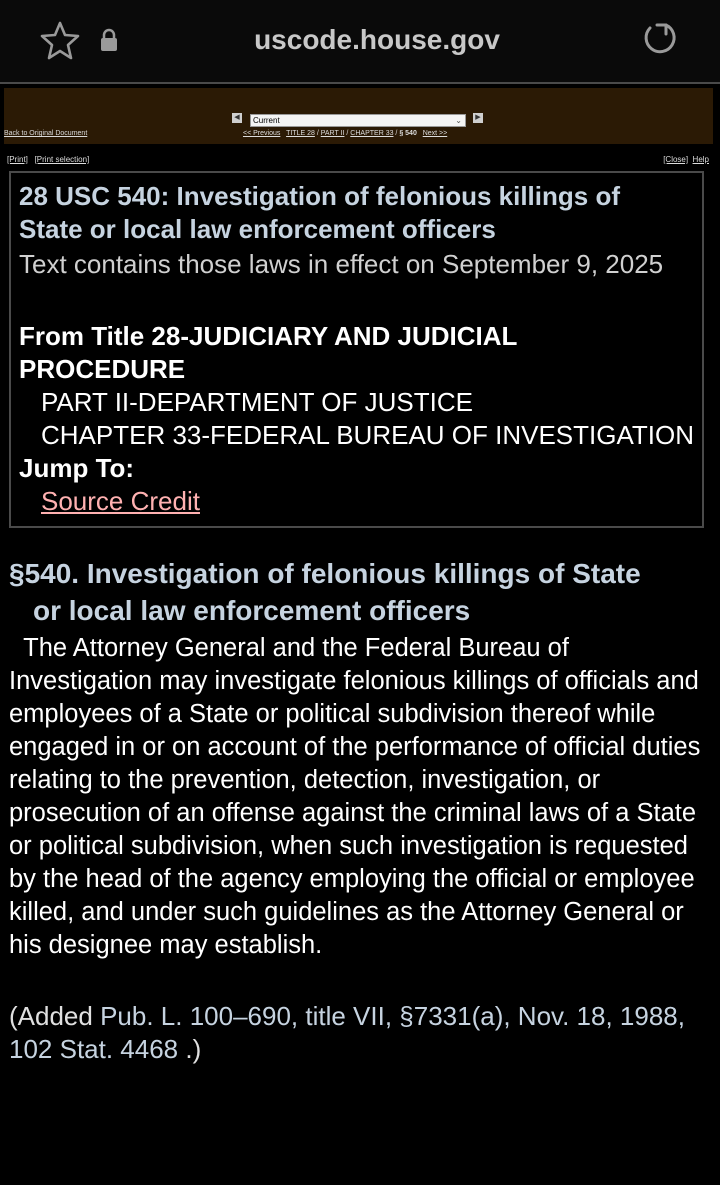  I want to click on added-suffix: .), so click(190, 1049).